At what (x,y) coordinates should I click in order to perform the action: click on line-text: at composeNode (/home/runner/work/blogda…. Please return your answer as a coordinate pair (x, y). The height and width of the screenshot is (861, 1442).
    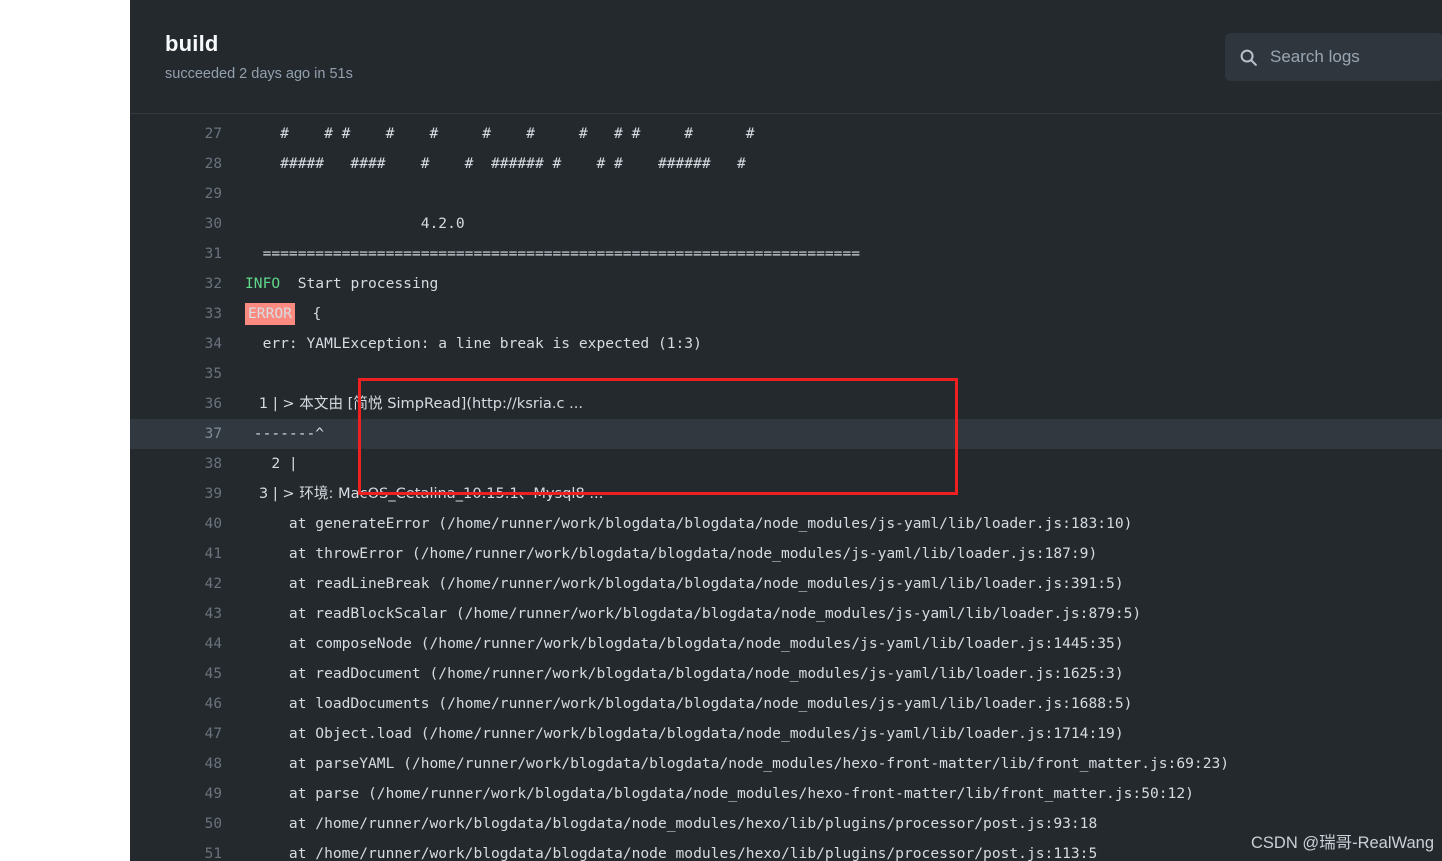
    Looking at the image, I should click on (684, 643).